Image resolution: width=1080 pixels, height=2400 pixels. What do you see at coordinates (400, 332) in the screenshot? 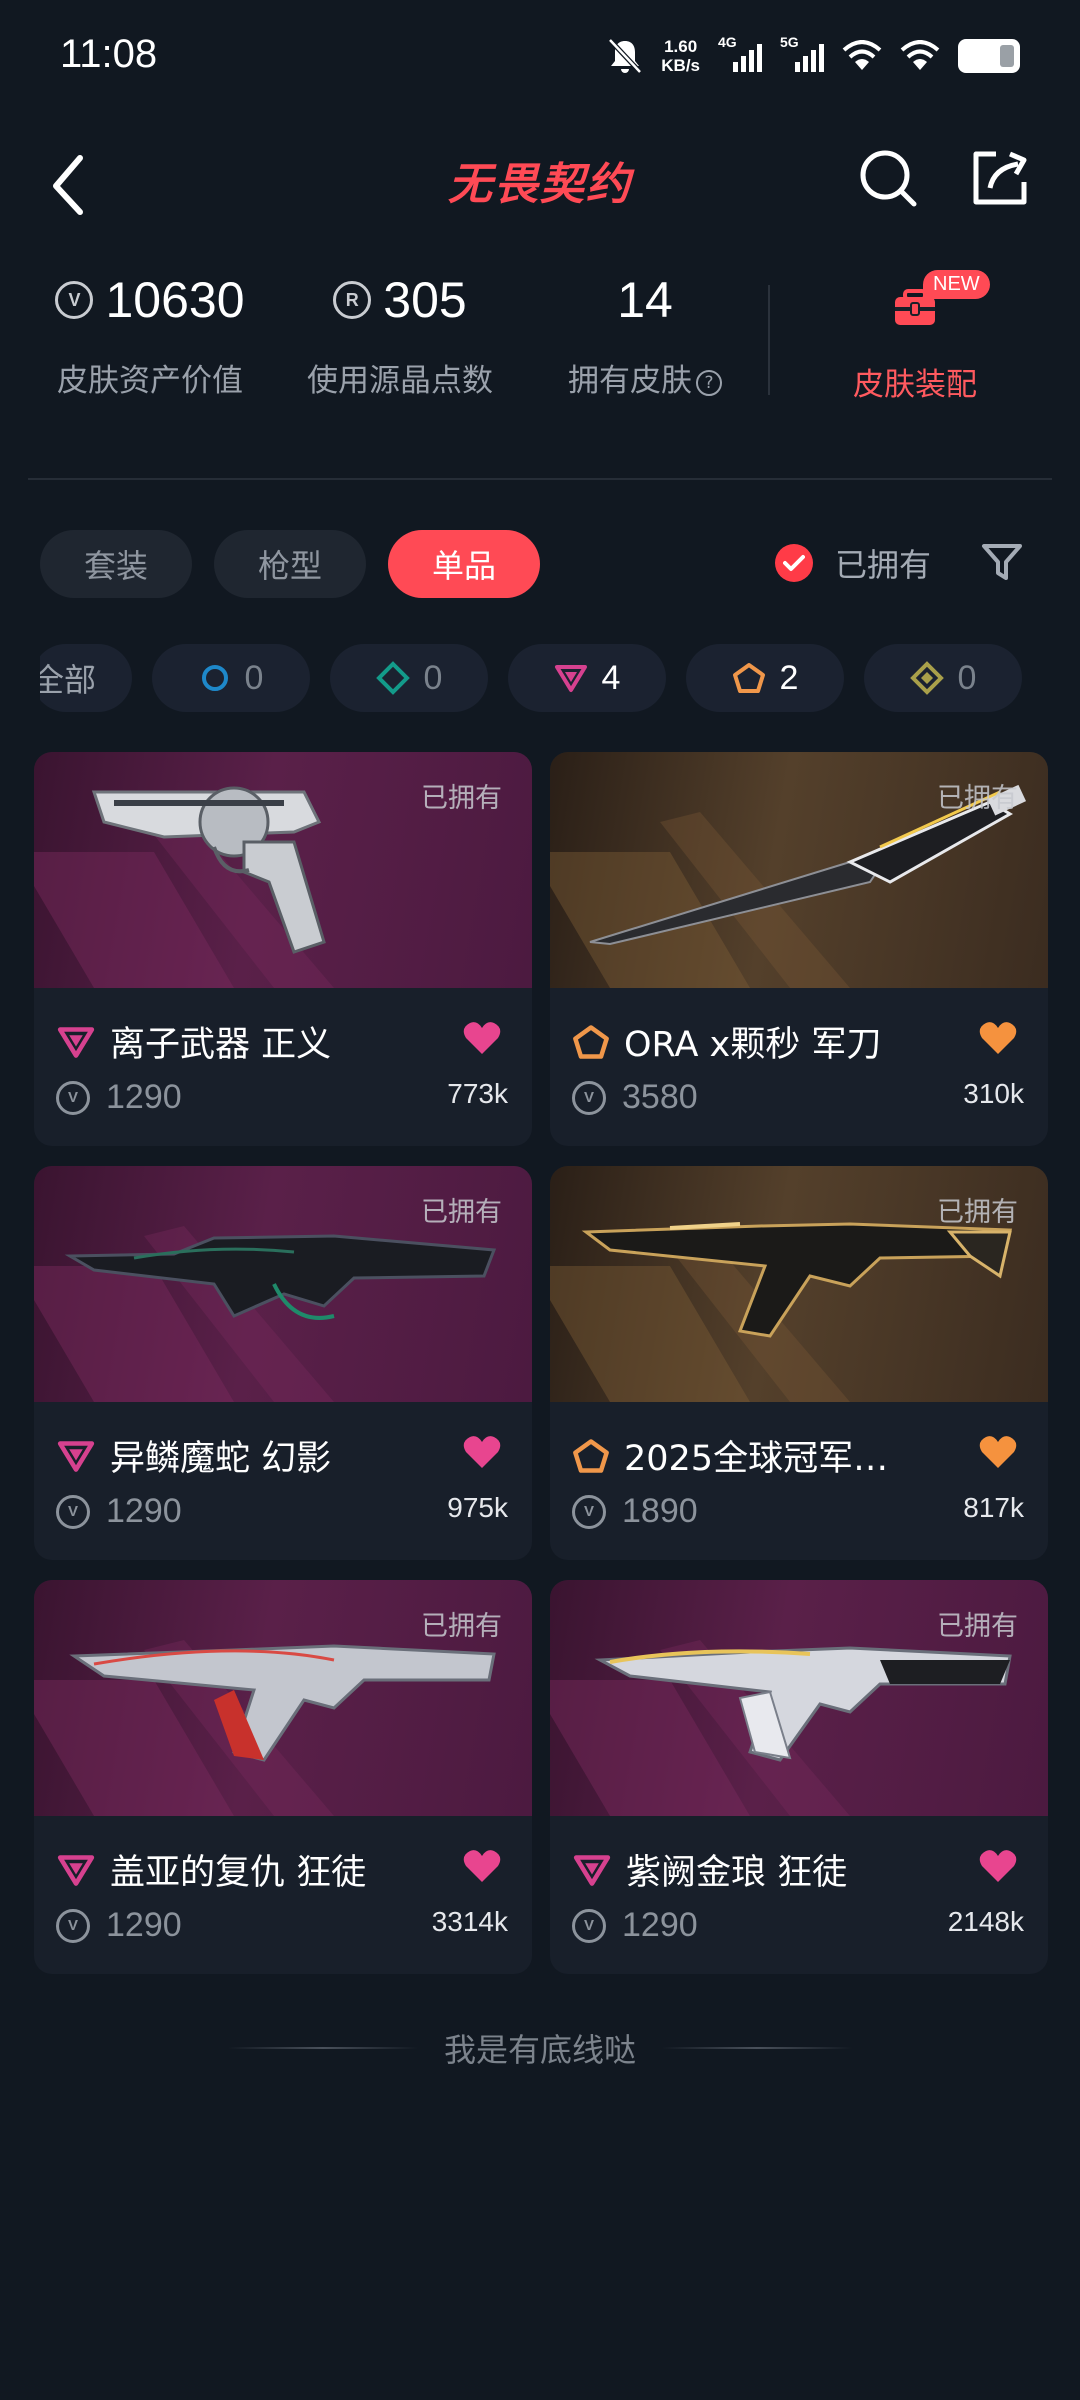
I see `stat-radianite: R 305 使用源晶点数` at bounding box center [400, 332].